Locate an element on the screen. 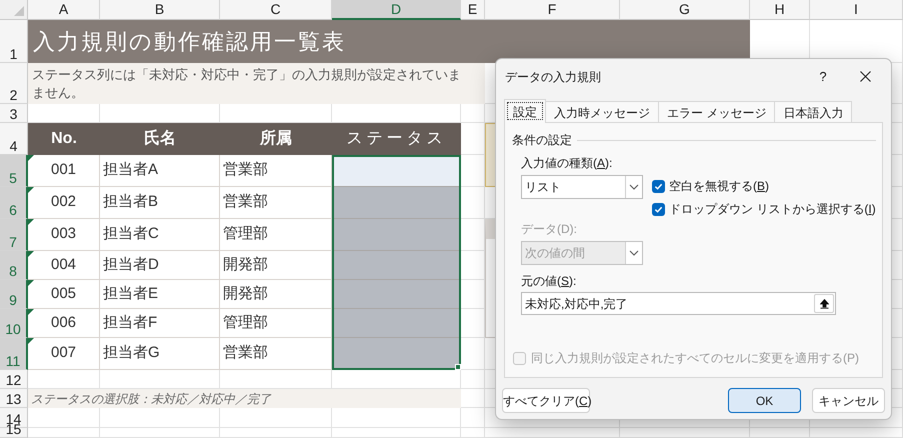  allow-dropdown: リスト is located at coordinates (582, 187).